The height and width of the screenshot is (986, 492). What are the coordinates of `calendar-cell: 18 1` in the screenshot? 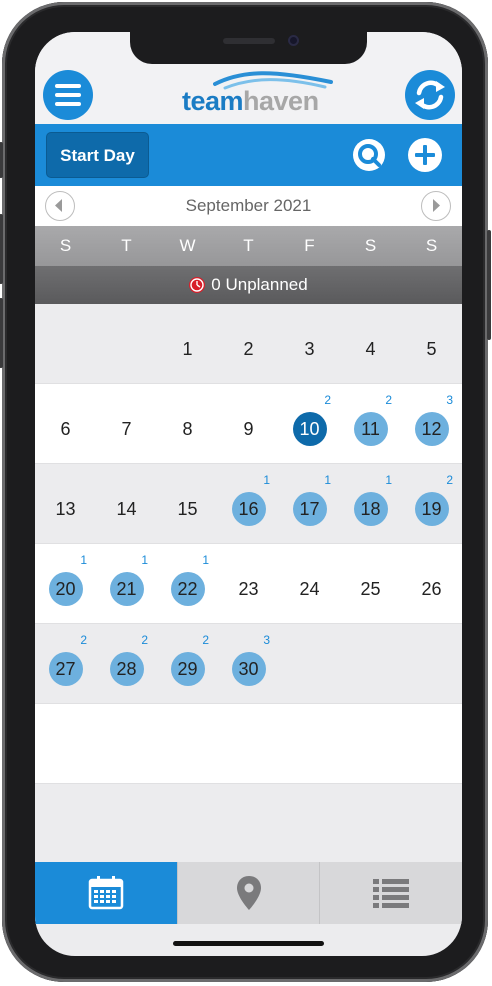 It's located at (370, 503).